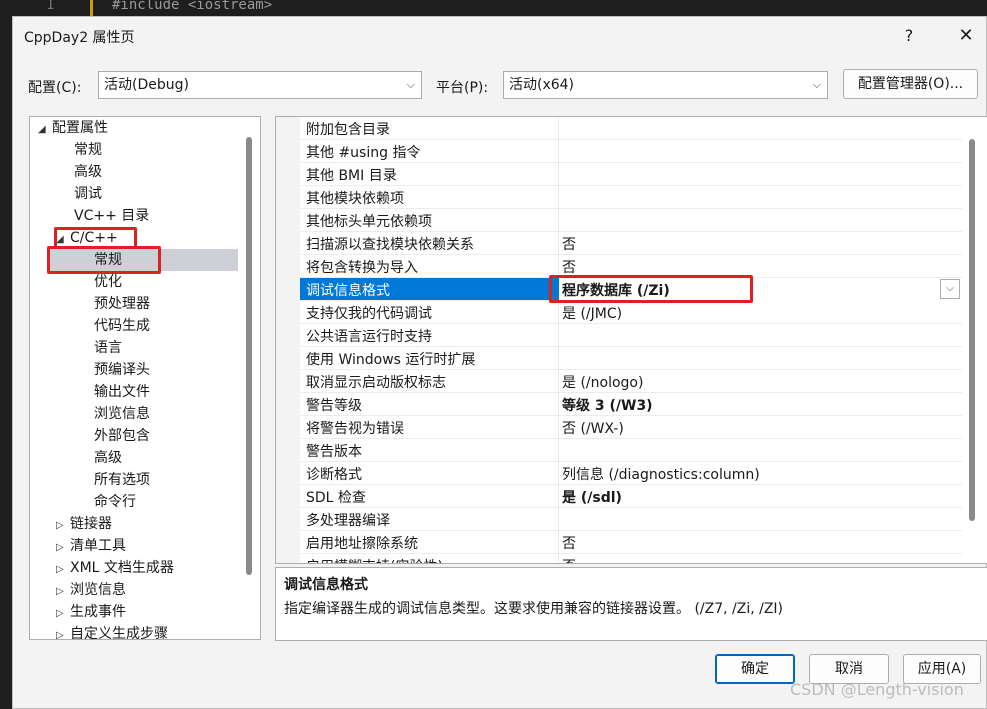 The image size is (987, 709). Describe the element at coordinates (122, 414) in the screenshot. I see `tree-item-browse-info: 浏览信息` at that location.